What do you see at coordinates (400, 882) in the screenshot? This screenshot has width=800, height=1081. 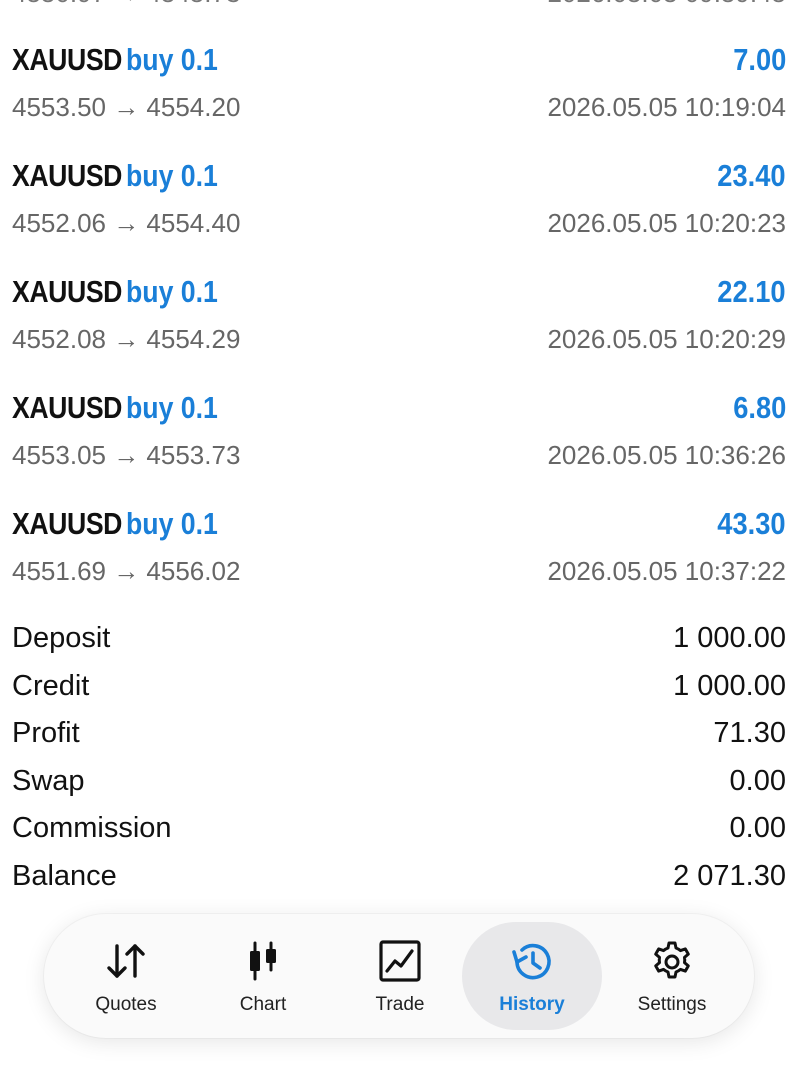 I see `summary-row-balance: Balance 2 071.30` at bounding box center [400, 882].